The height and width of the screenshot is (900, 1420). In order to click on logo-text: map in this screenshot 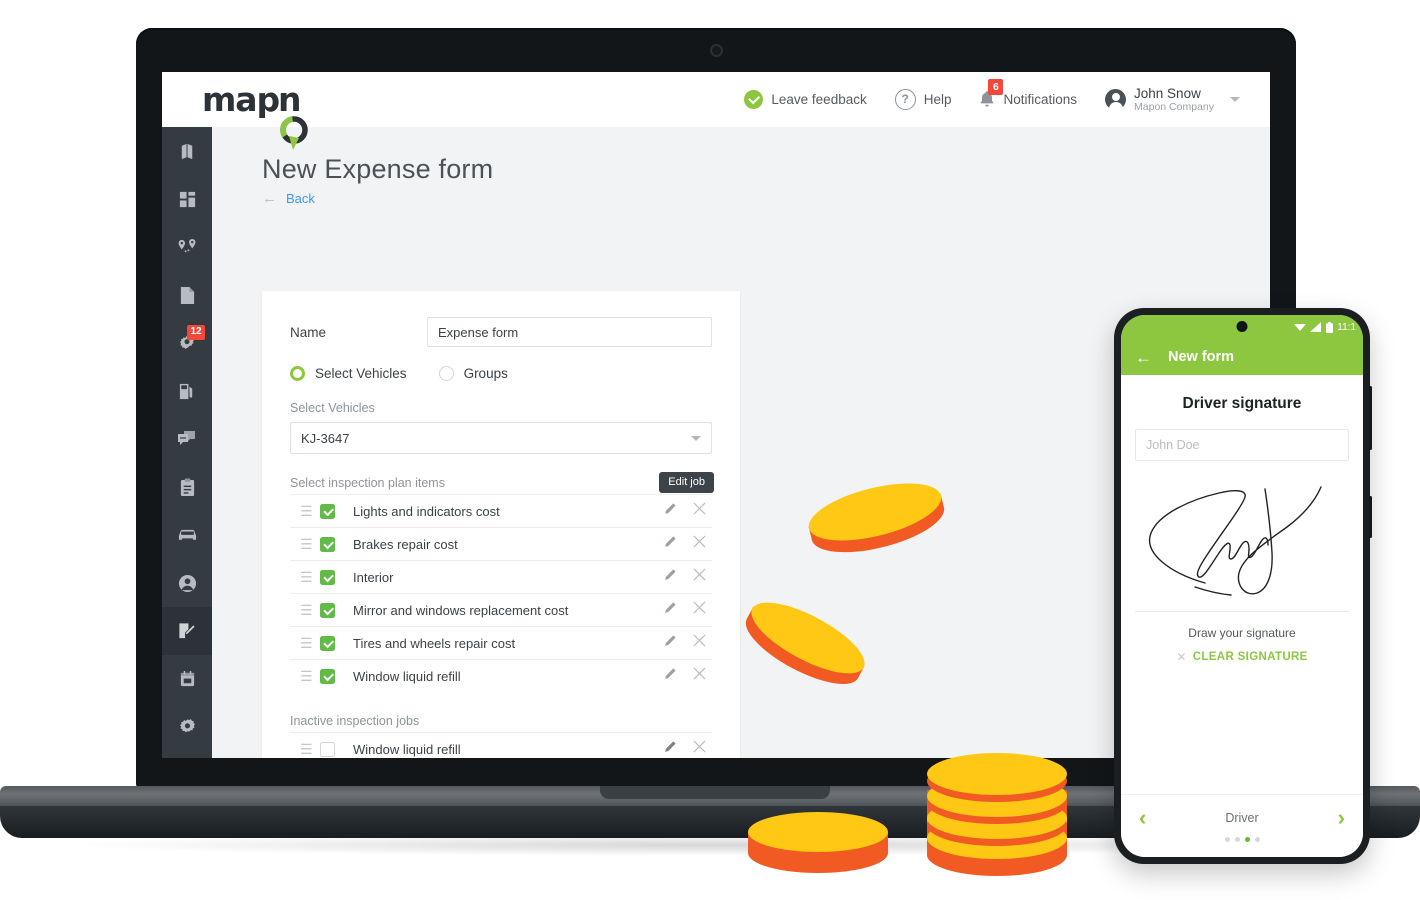, I will do `click(241, 99)`.